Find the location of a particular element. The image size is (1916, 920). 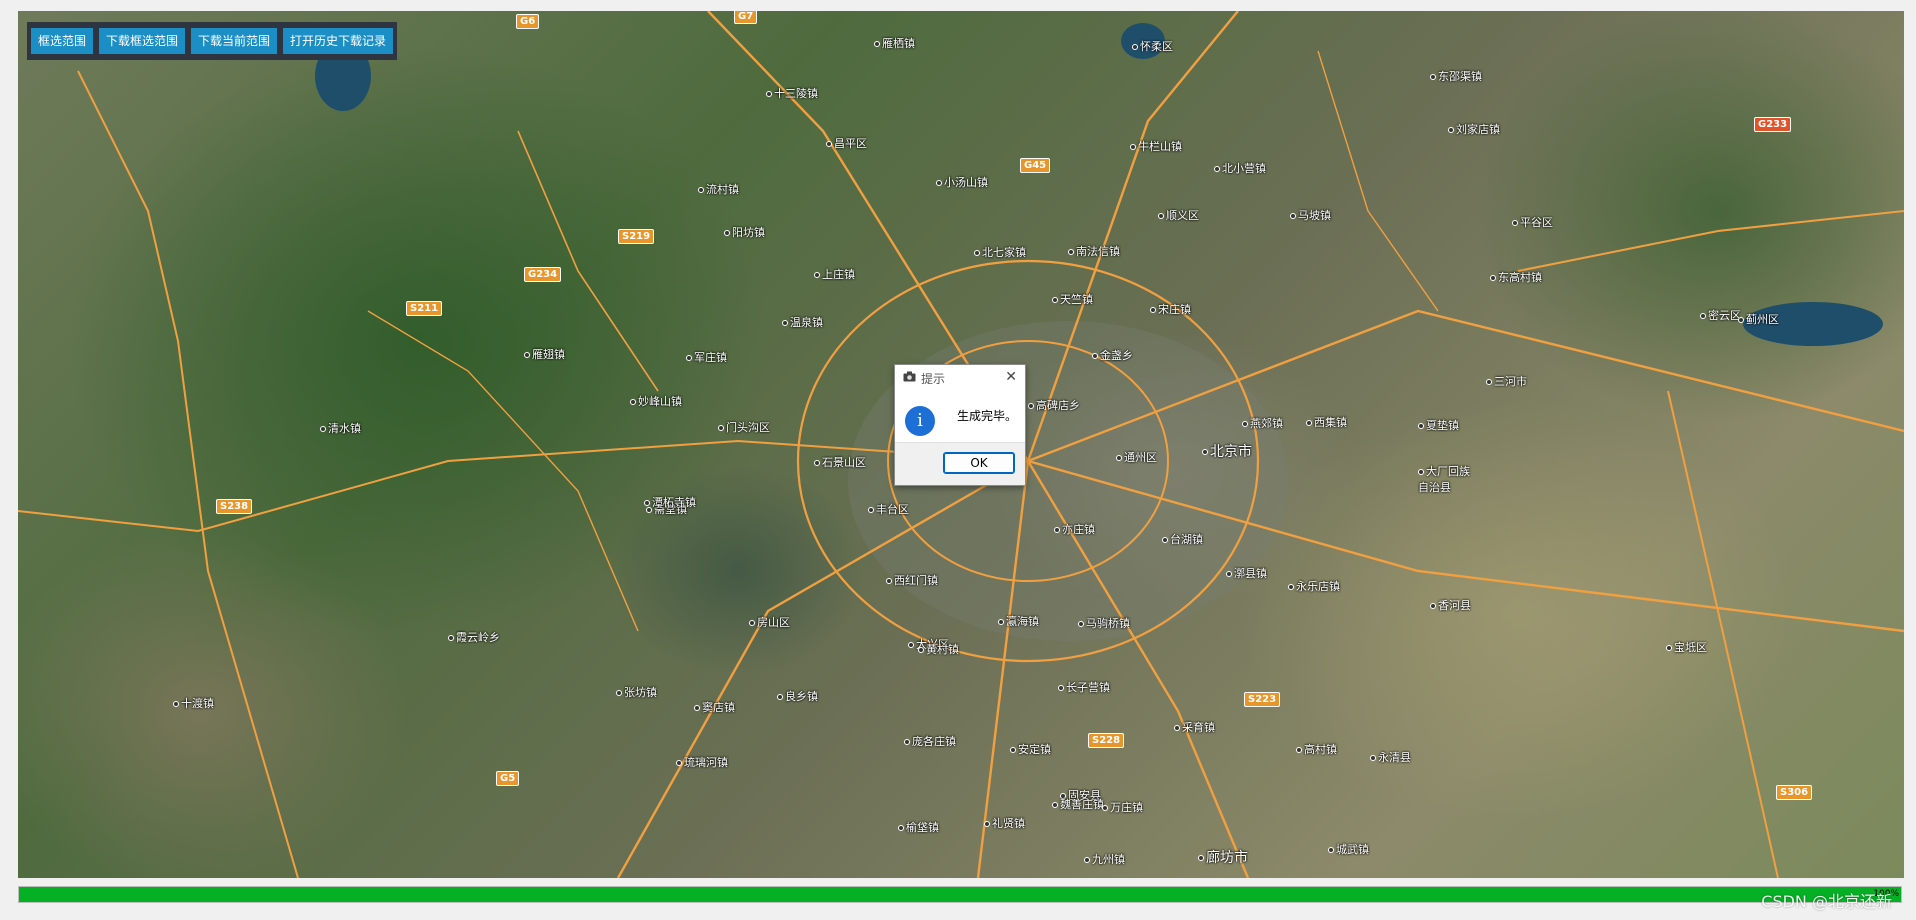

place-label: 马驹桥镇 is located at coordinates (1104, 623).